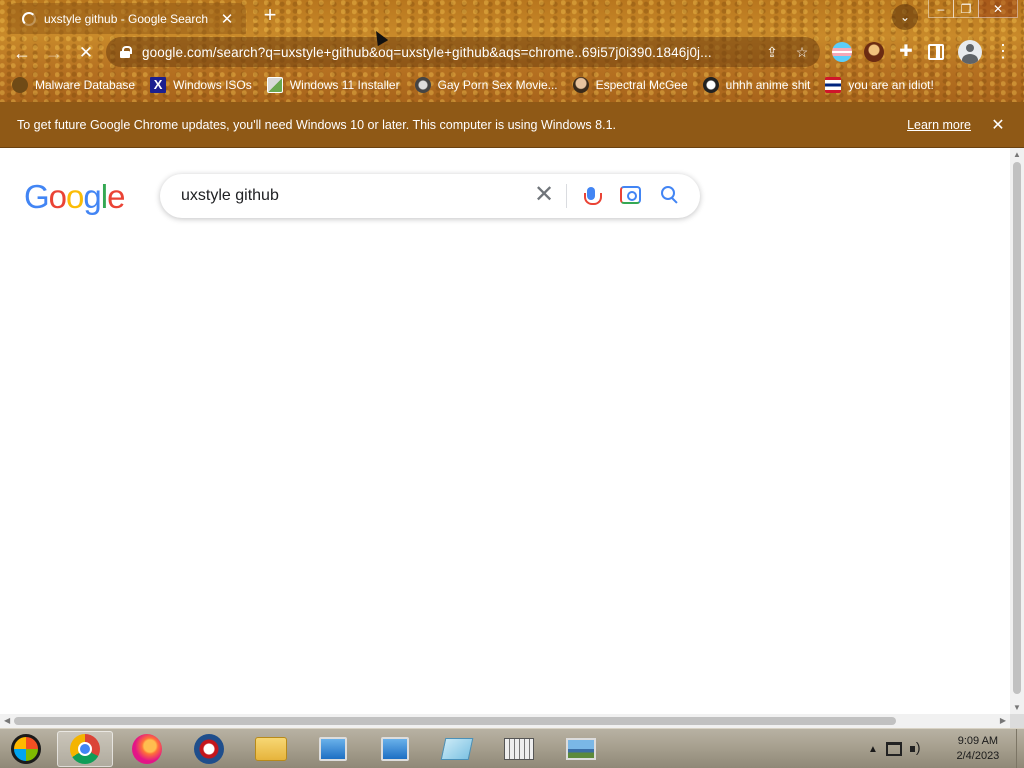 This screenshot has height=768, width=1024. I want to click on trans-flag-extension-icon, so click(842, 52).